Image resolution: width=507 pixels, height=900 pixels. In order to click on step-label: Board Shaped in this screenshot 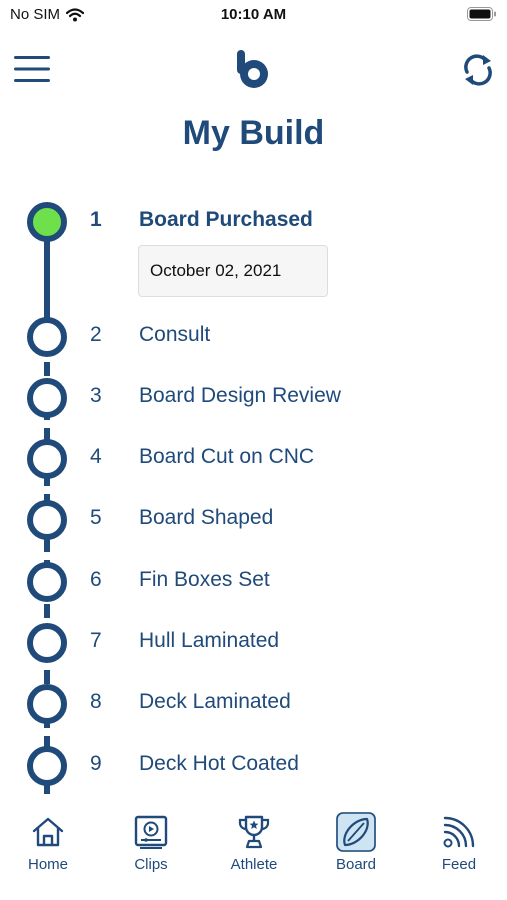, I will do `click(206, 517)`.